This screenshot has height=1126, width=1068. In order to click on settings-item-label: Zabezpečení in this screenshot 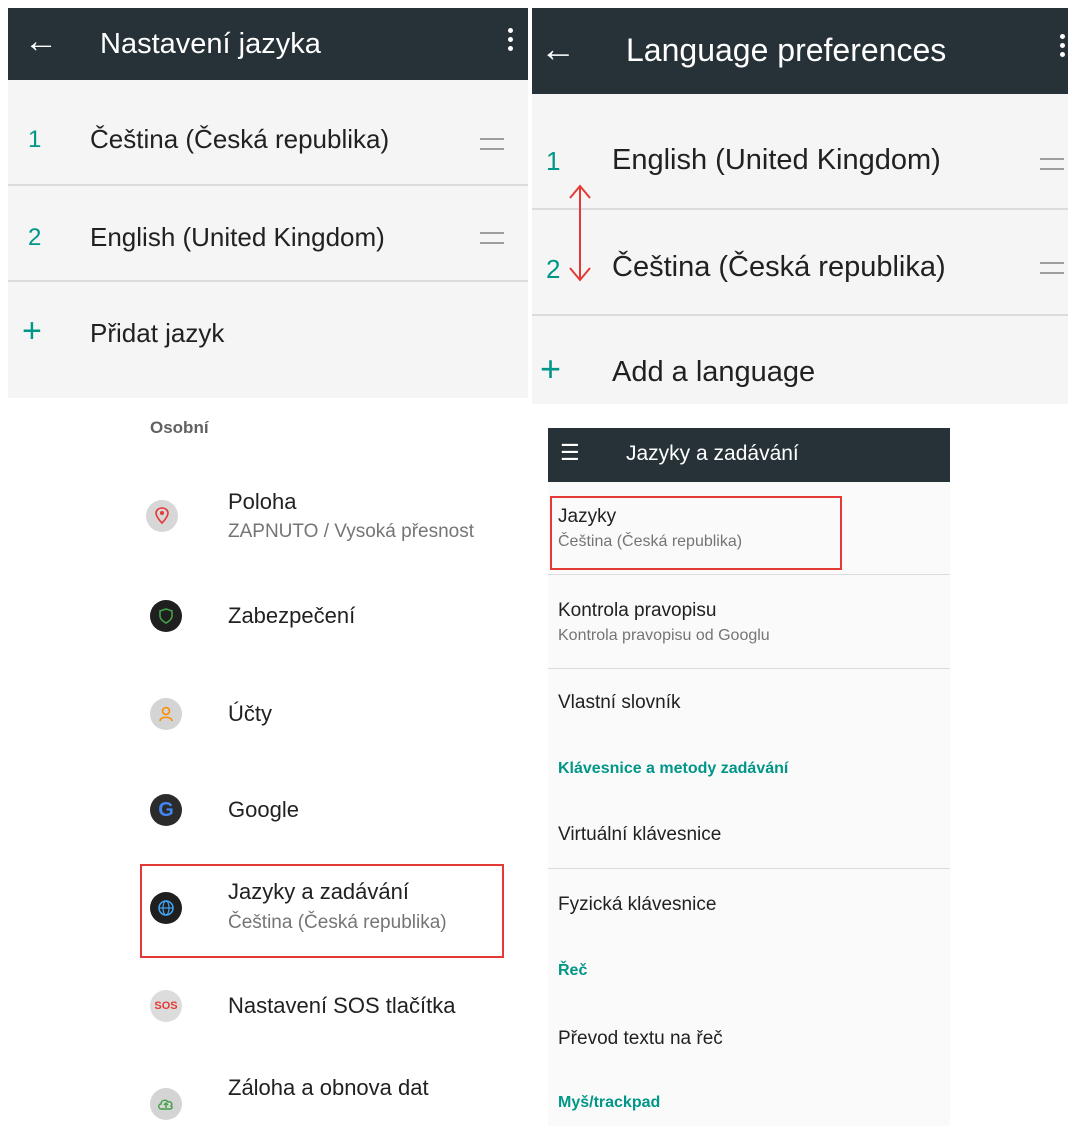, I will do `click(292, 615)`.